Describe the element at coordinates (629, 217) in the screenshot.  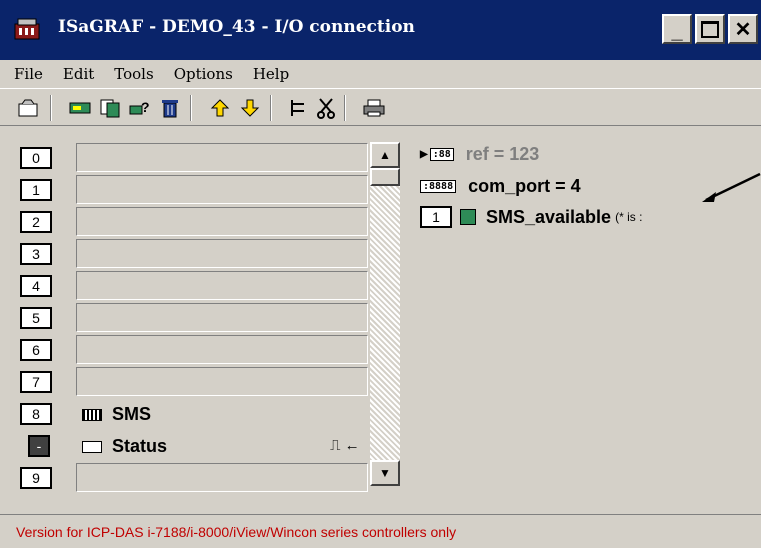
I see `var-comment: (* is :` at that location.